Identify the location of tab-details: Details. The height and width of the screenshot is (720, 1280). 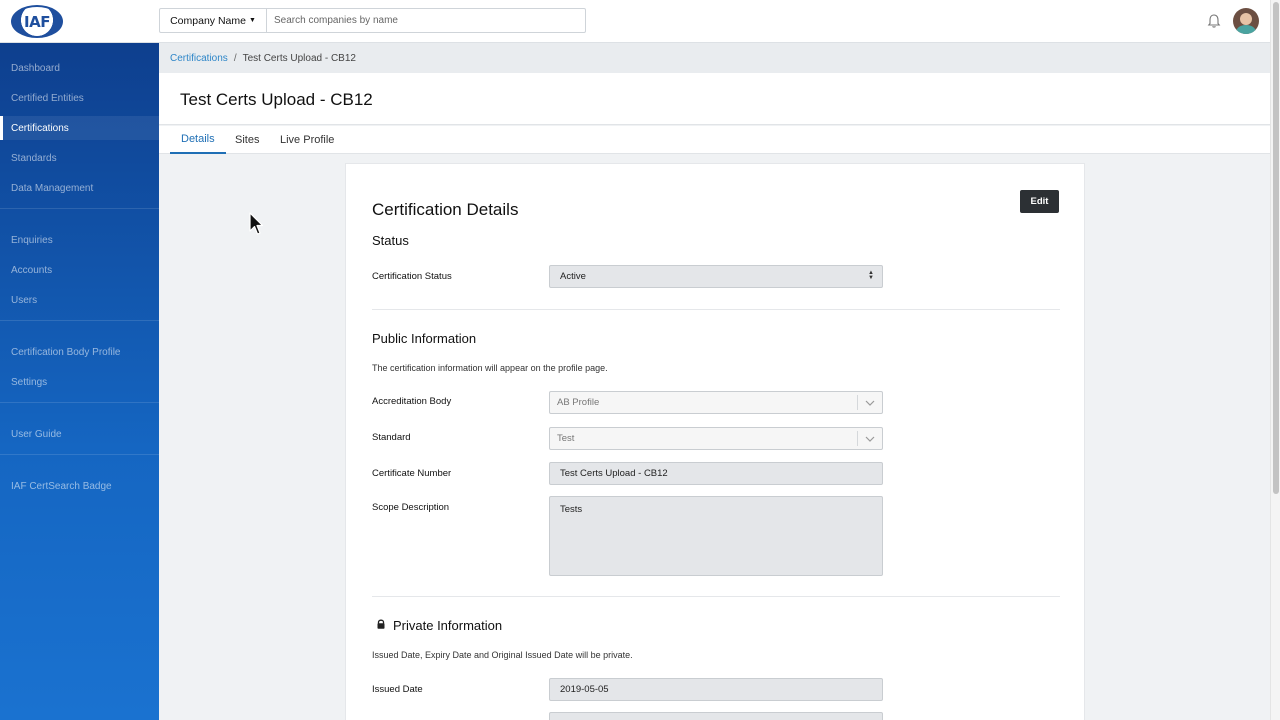
(198, 140).